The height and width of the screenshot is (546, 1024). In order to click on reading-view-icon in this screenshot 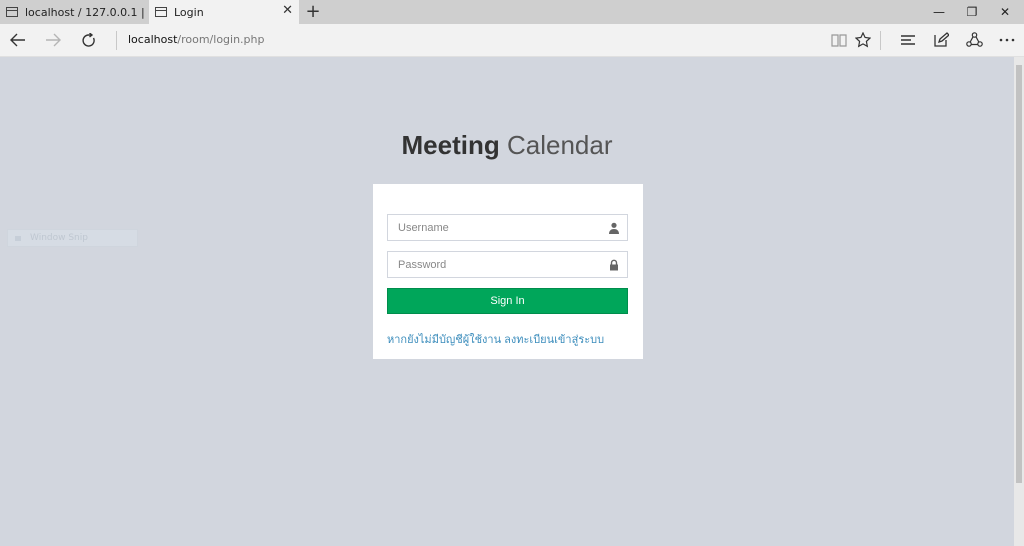, I will do `click(839, 40)`.